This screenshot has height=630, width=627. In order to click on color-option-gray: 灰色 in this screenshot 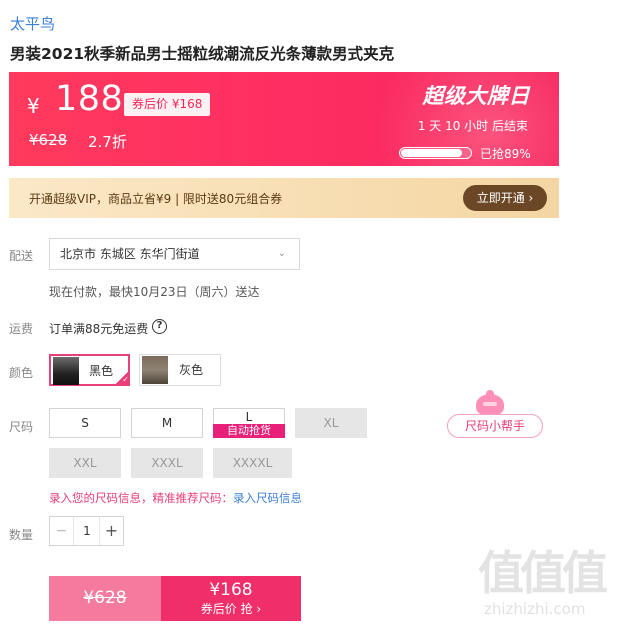, I will do `click(180, 370)`.